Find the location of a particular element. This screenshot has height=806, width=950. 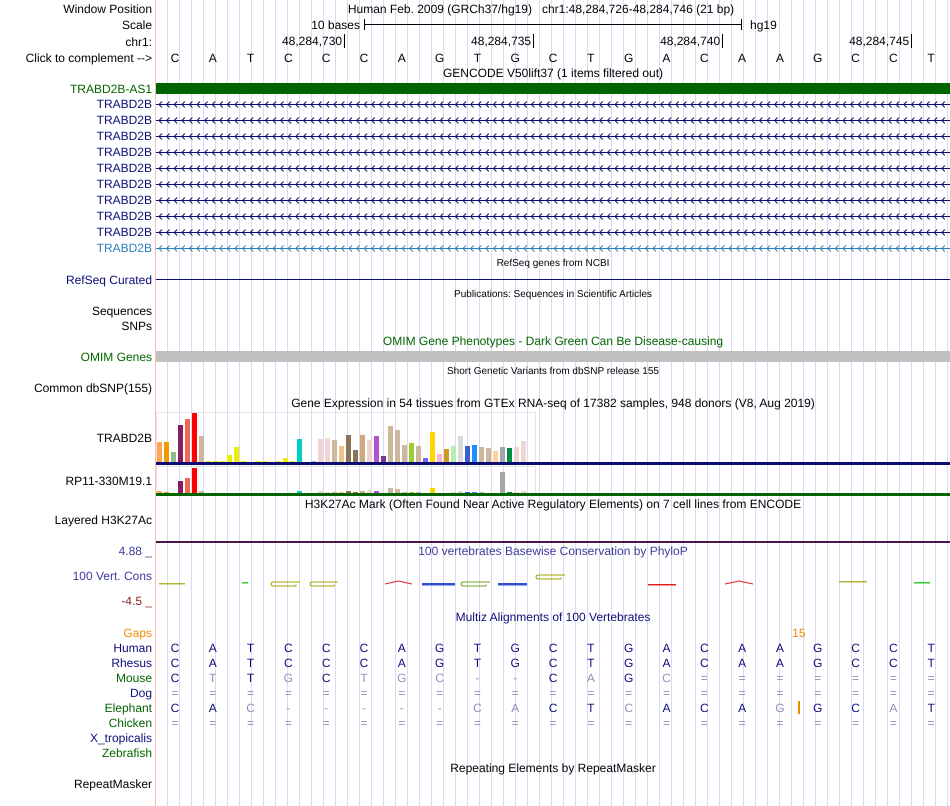

track-title: Multiz Alignments of 100 Vertebrates is located at coordinates (553, 617).